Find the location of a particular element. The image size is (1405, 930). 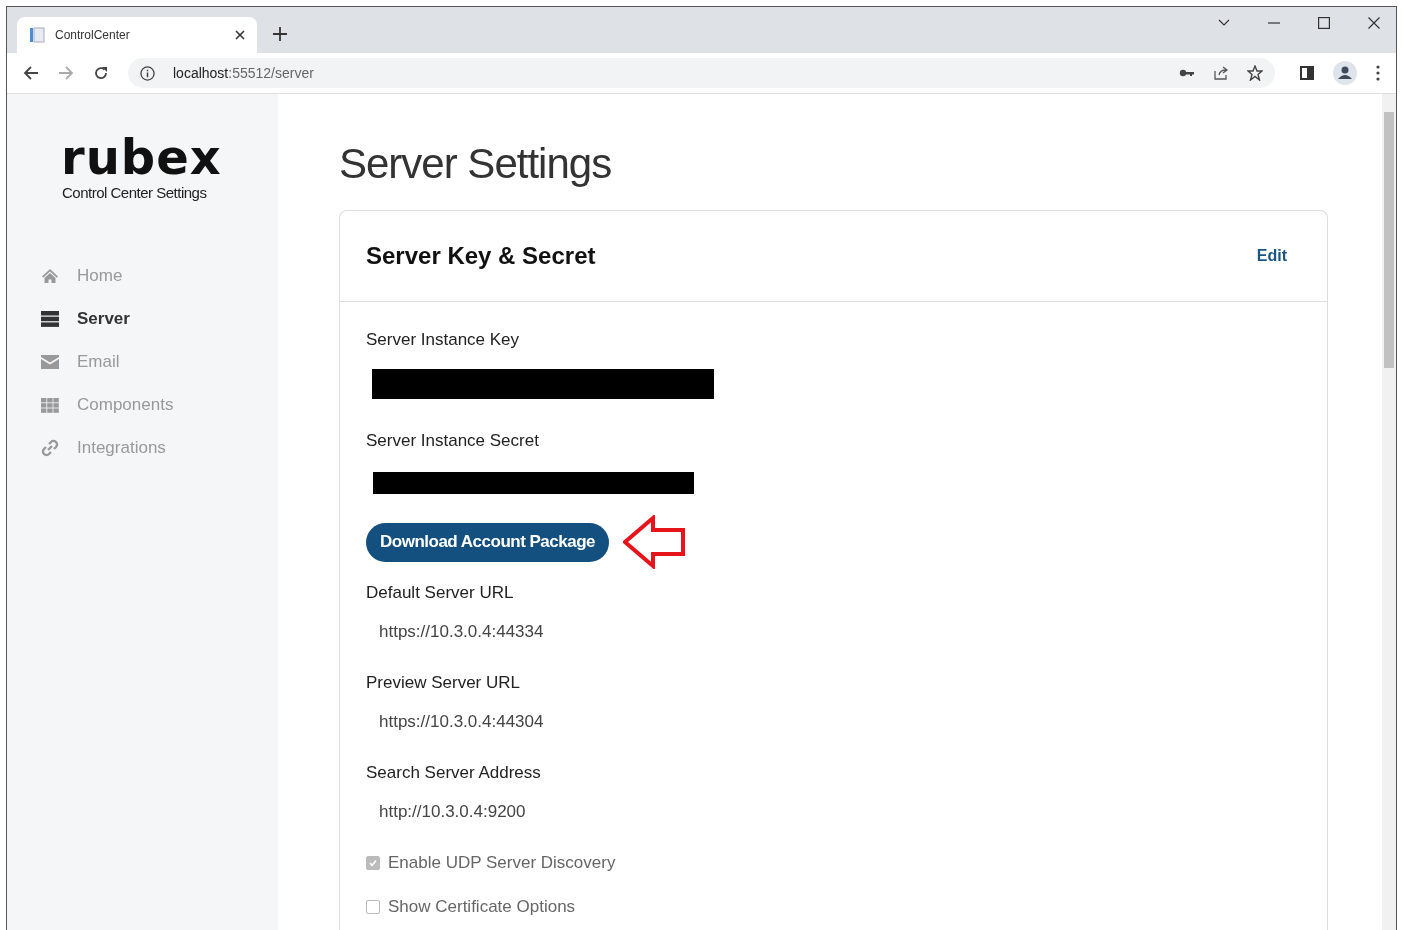

new-tab-icon is located at coordinates (280, 34).